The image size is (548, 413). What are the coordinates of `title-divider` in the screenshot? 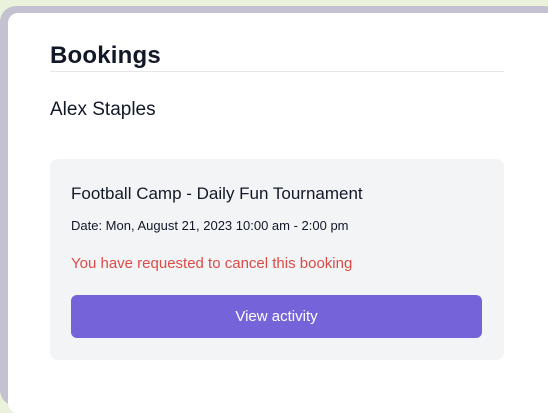 It's located at (277, 71).